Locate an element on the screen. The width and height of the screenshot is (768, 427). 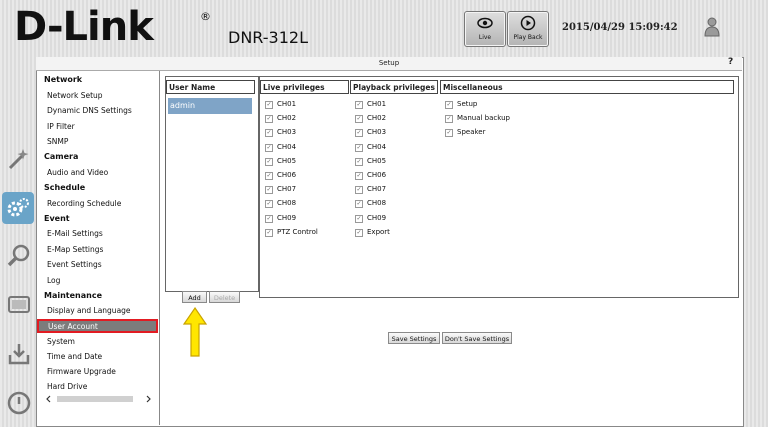
eye-icon is located at coordinates (485, 23).